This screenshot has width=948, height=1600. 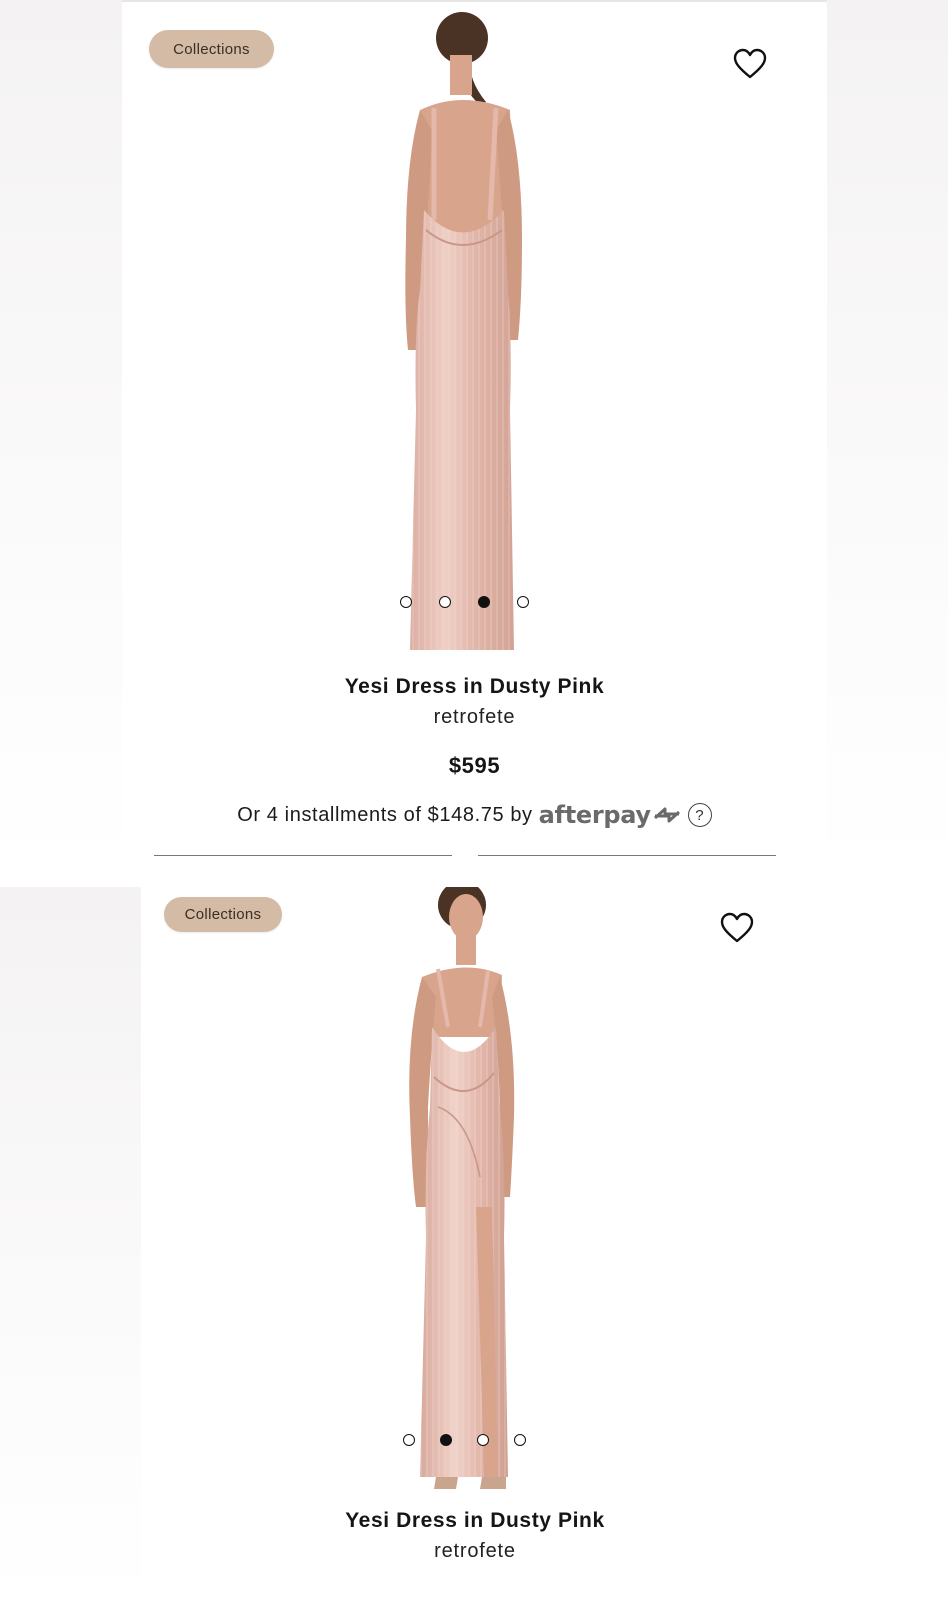 I want to click on afterpay-logo: afterpay, so click(x=594, y=815).